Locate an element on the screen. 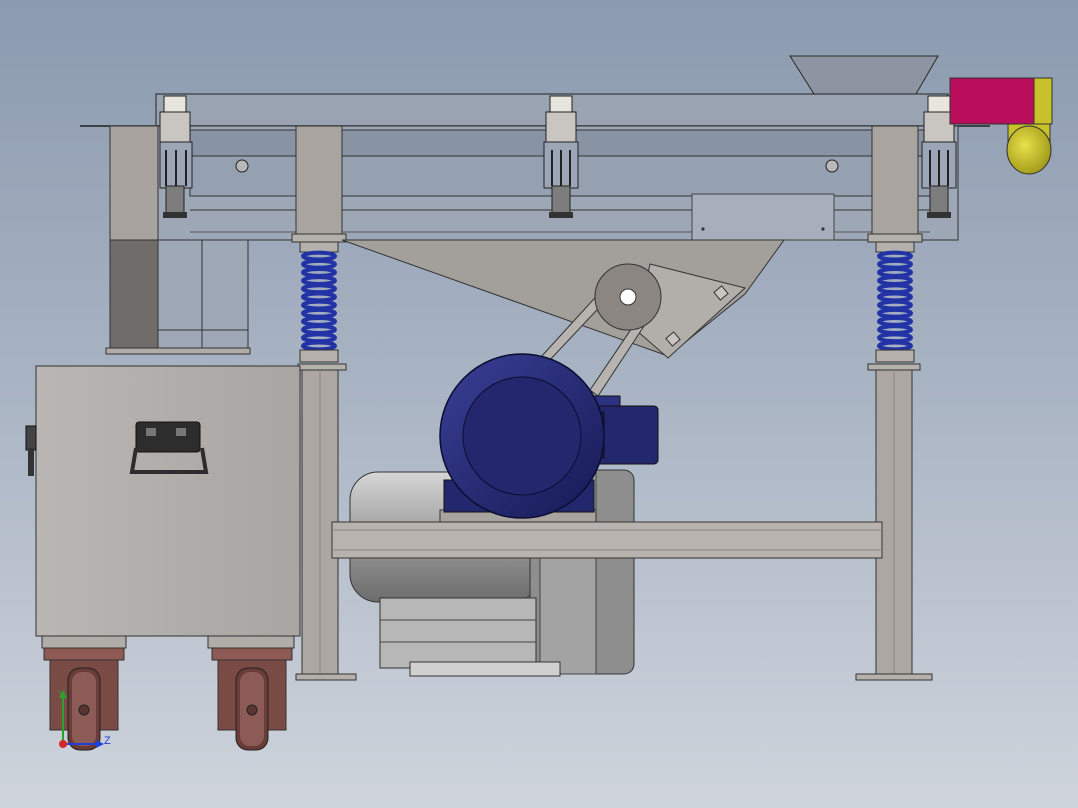  y-axis-label: Y is located at coordinates (62, 695).